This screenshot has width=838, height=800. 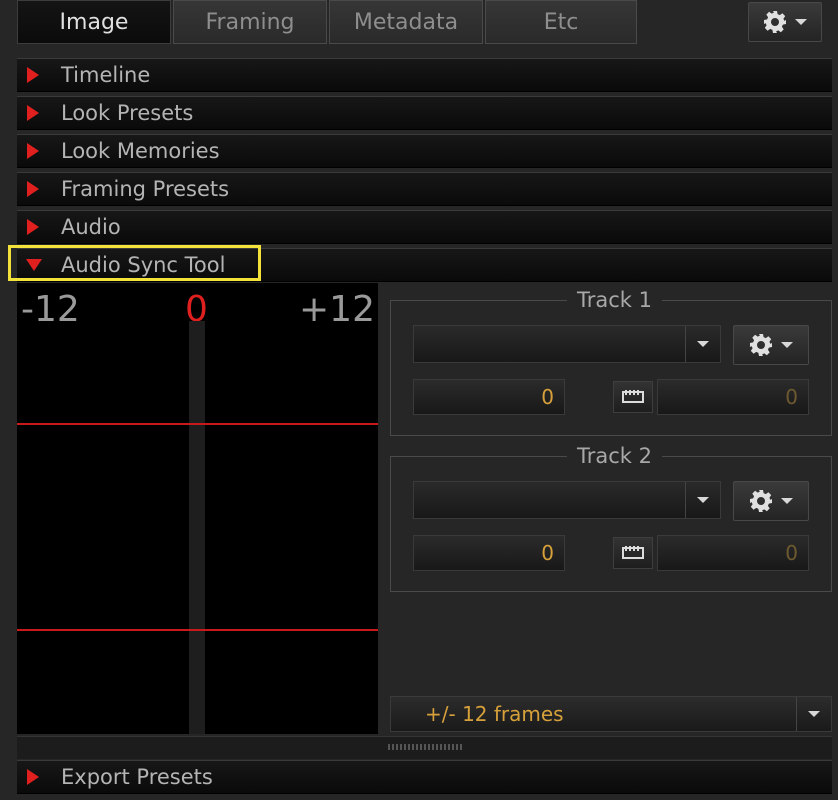 What do you see at coordinates (337, 309) in the screenshot?
I see `meter-right-label: +12` at bounding box center [337, 309].